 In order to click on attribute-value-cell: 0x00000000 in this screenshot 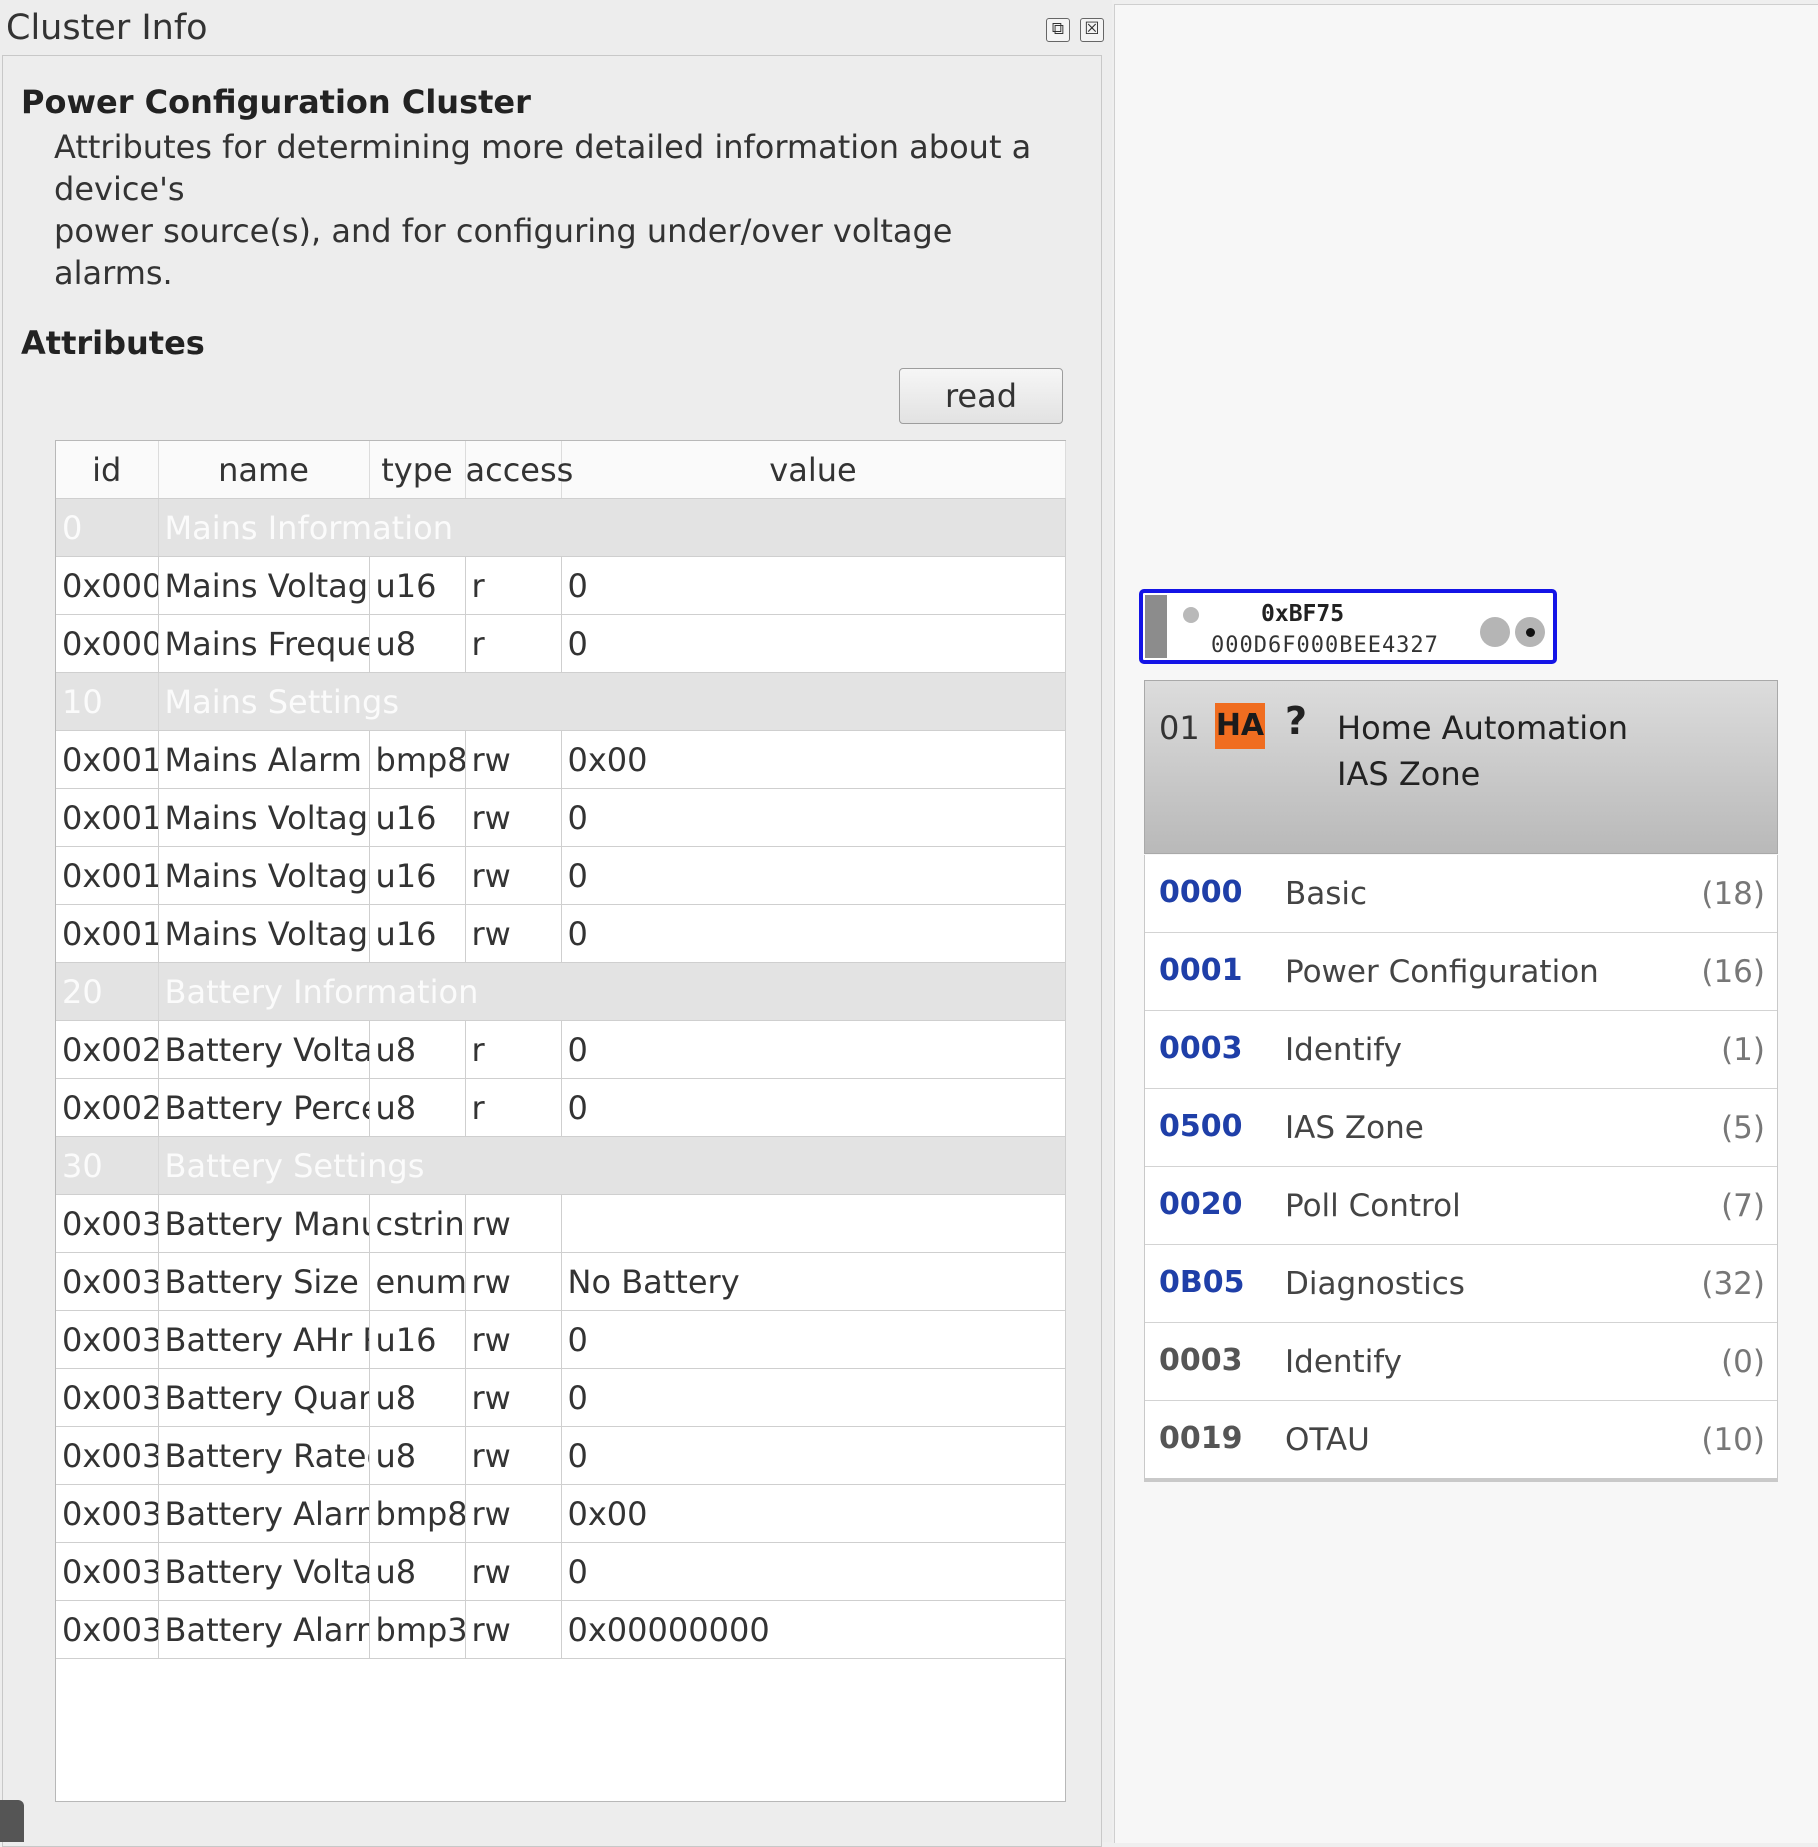, I will do `click(813, 1629)`.